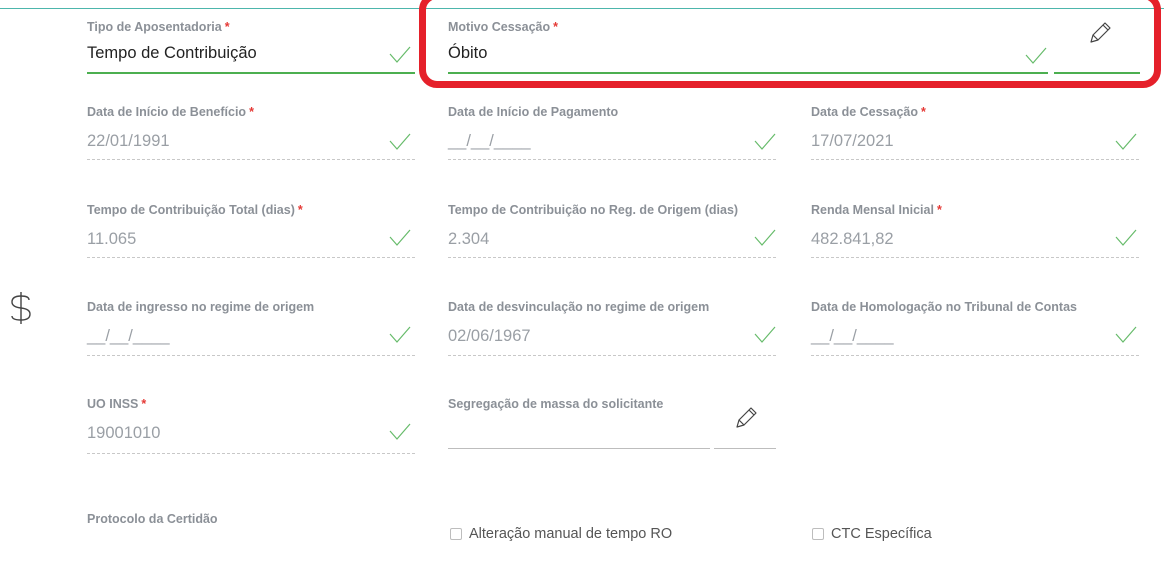 The height and width of the screenshot is (567, 1164). What do you see at coordinates (612, 134) in the screenshot?
I see `data-inicio-pagamento-field: Data de Início de Pagamento __/__/____` at bounding box center [612, 134].